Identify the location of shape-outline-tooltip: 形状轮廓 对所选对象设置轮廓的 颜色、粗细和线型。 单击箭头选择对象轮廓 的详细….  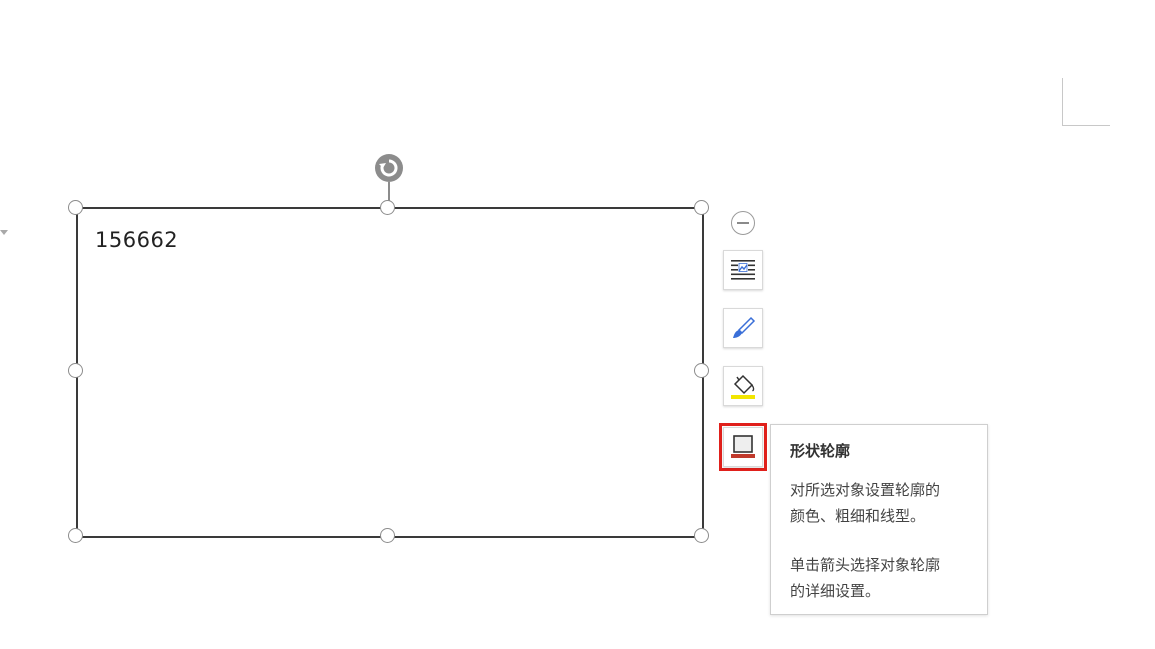
(879, 519).